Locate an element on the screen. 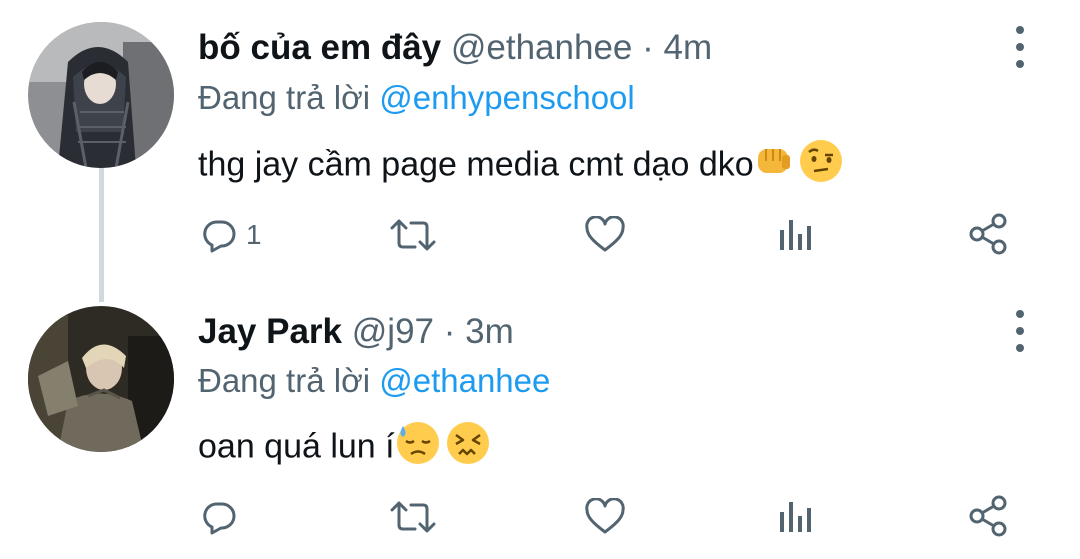 This screenshot has height=559, width=1080. face-with-raised-eyebrow-icon is located at coordinates (821, 166).